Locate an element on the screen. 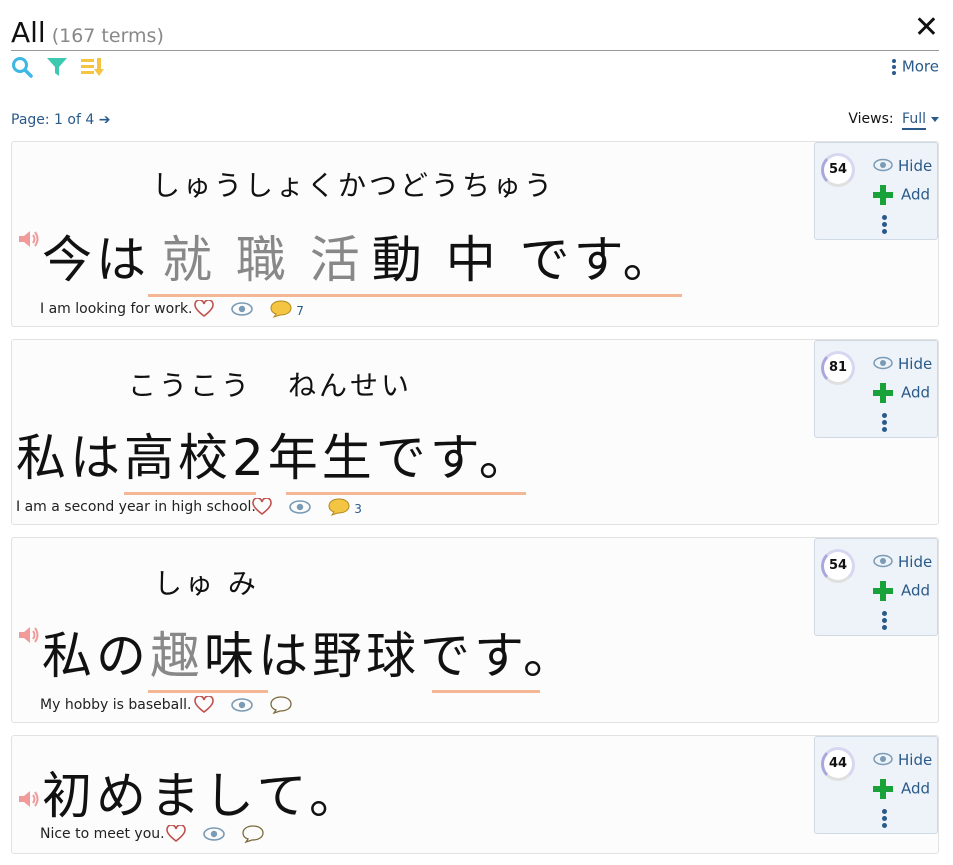 The width and height of the screenshot is (953, 865). japanese-sentence: 私は高校2年生です。 is located at coordinates (274, 458).